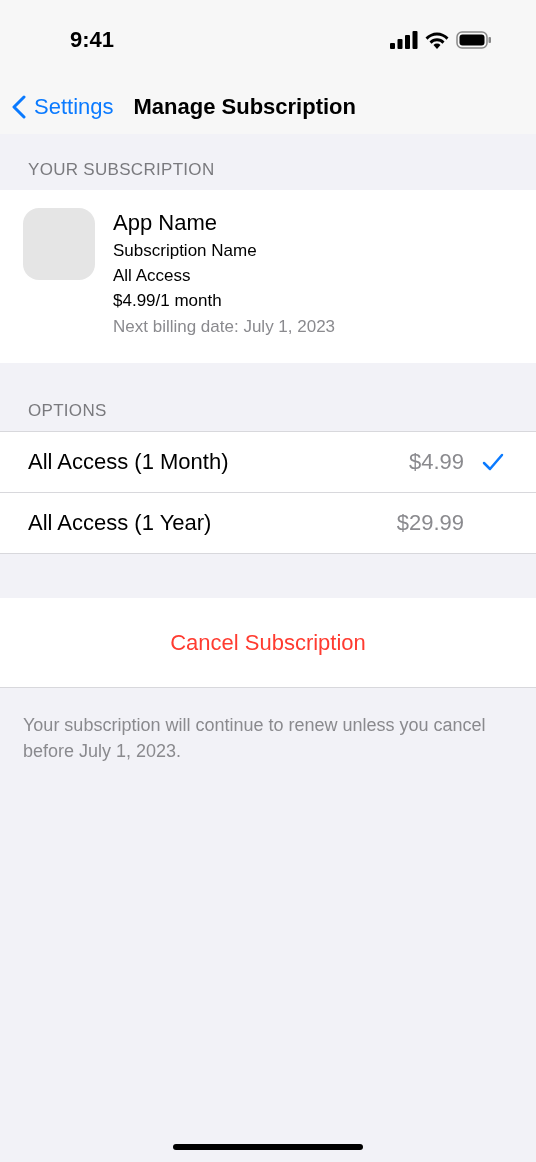  Describe the element at coordinates (268, 462) in the screenshot. I see `option-row: All Access (1 Month) $4.99` at that location.